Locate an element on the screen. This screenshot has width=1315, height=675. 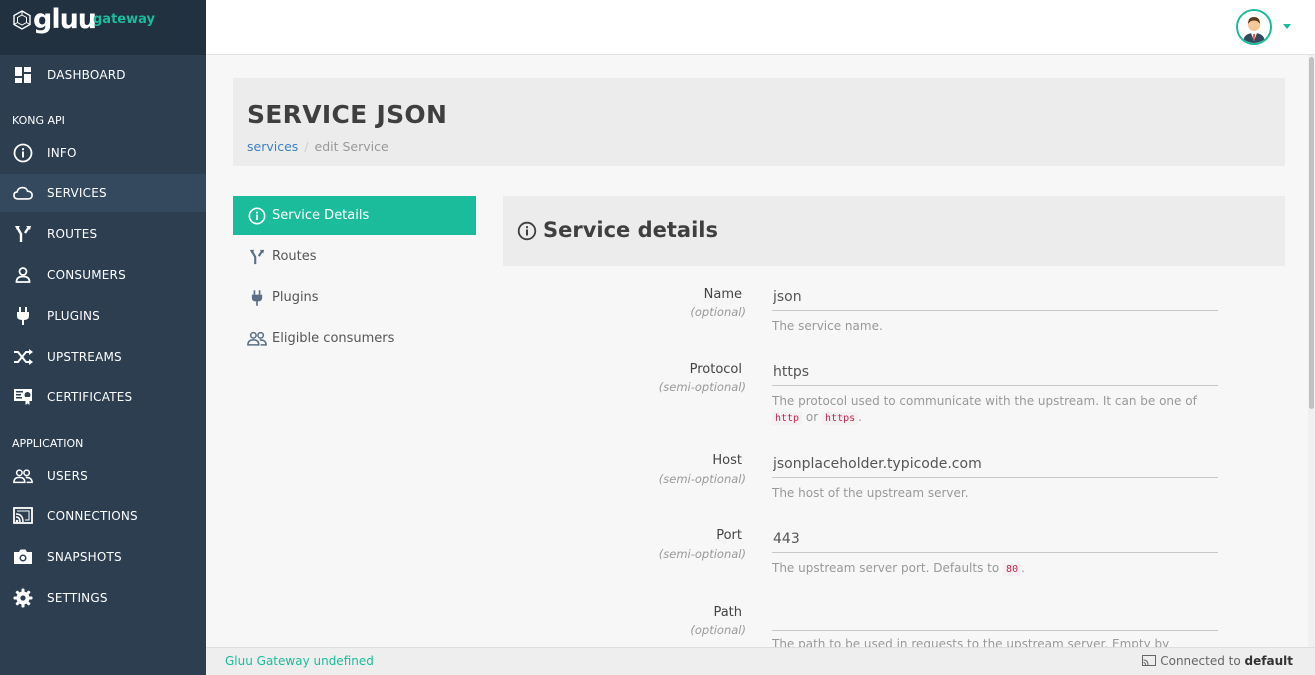
page-header: SERVICE JSON services / edit Service is located at coordinates (759, 122).